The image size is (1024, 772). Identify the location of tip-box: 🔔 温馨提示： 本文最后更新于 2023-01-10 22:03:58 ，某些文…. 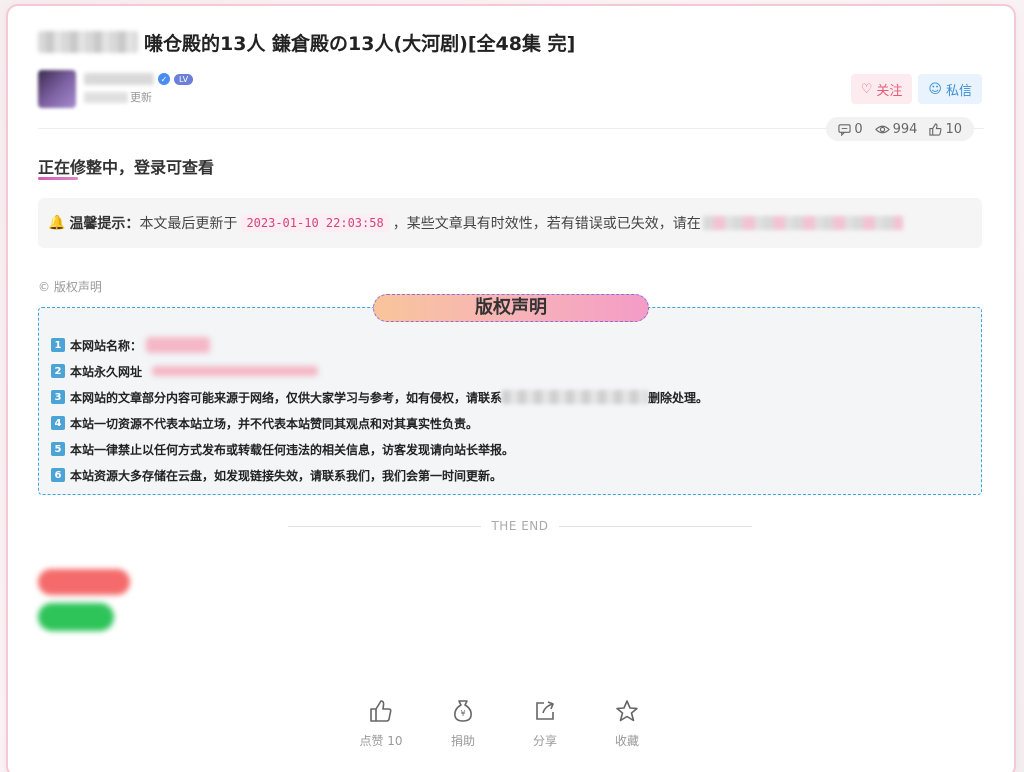
(510, 223).